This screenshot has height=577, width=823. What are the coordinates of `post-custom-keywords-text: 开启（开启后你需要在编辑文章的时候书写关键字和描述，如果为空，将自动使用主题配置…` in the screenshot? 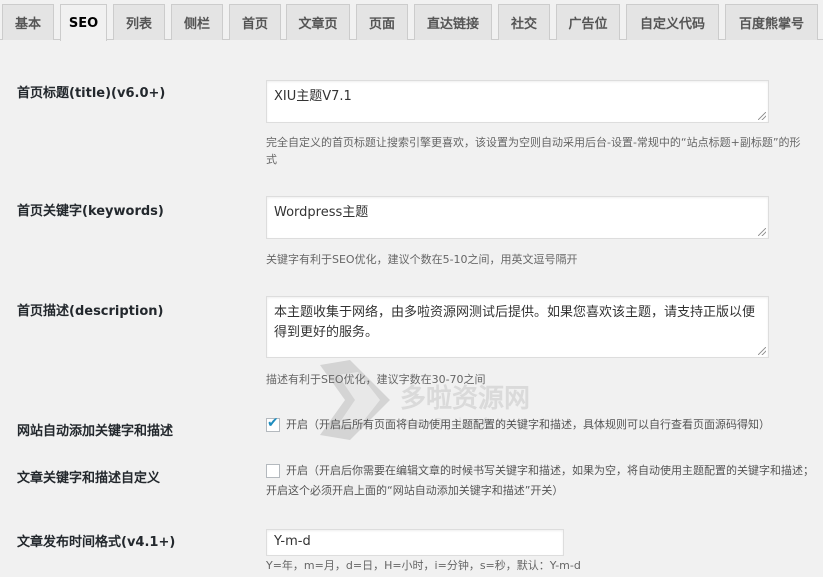 It's located at (540, 480).